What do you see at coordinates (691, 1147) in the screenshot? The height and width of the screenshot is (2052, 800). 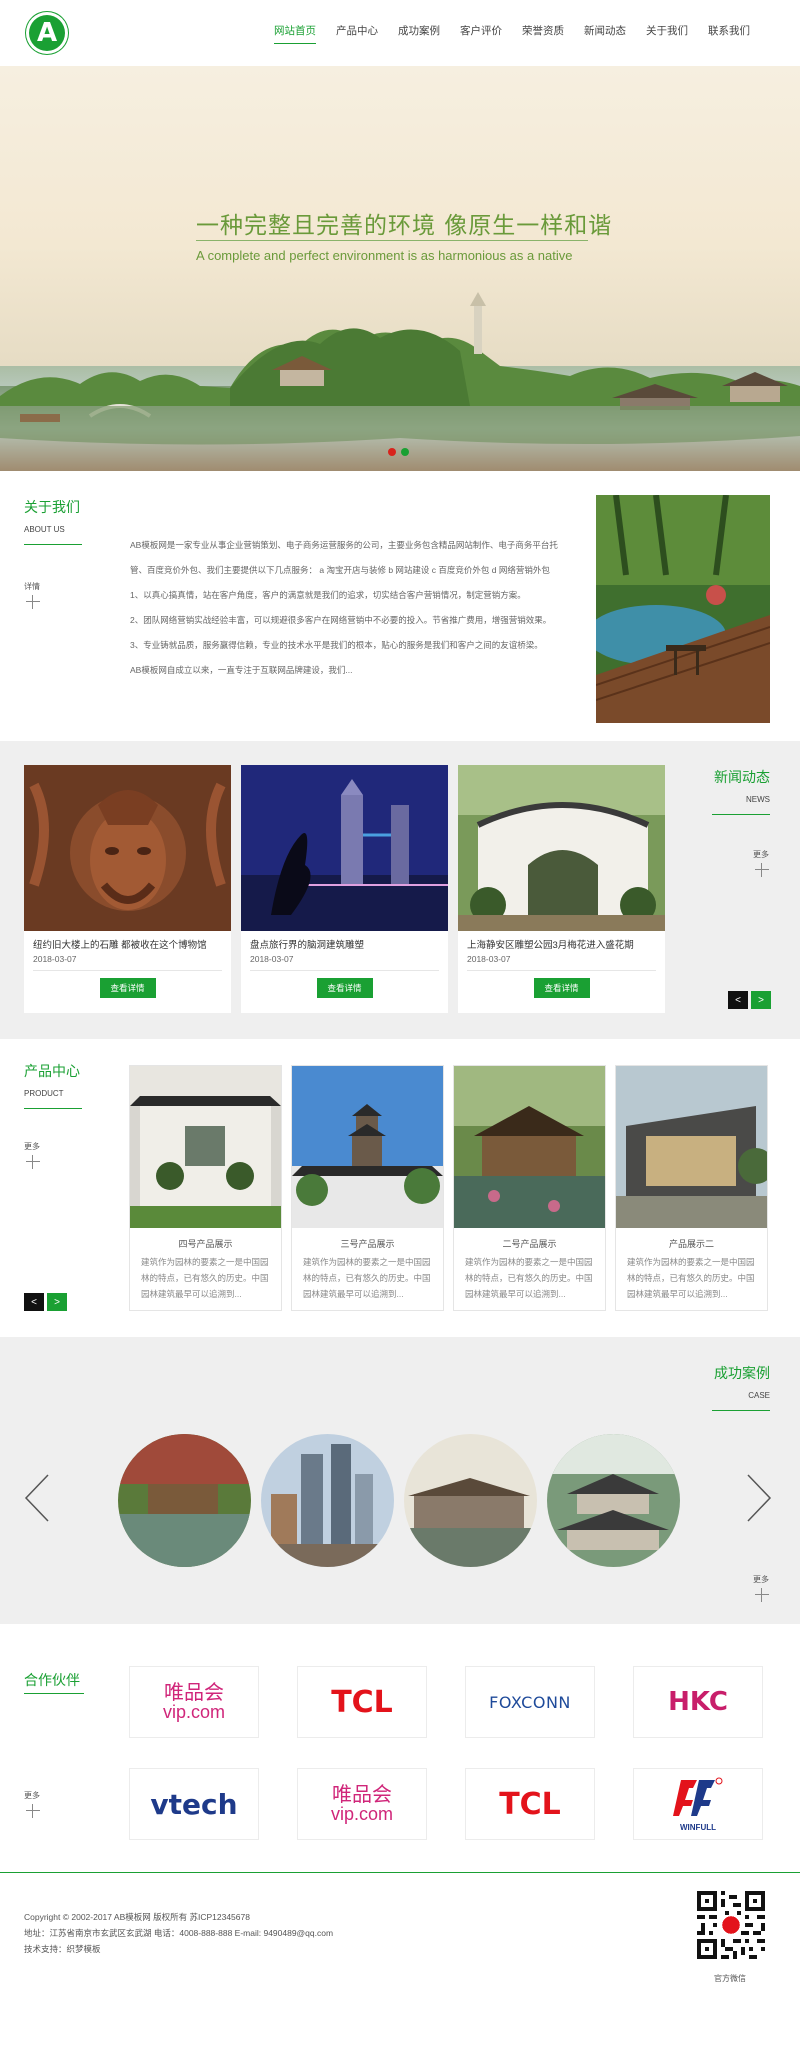 I see `modern-house-image` at bounding box center [691, 1147].